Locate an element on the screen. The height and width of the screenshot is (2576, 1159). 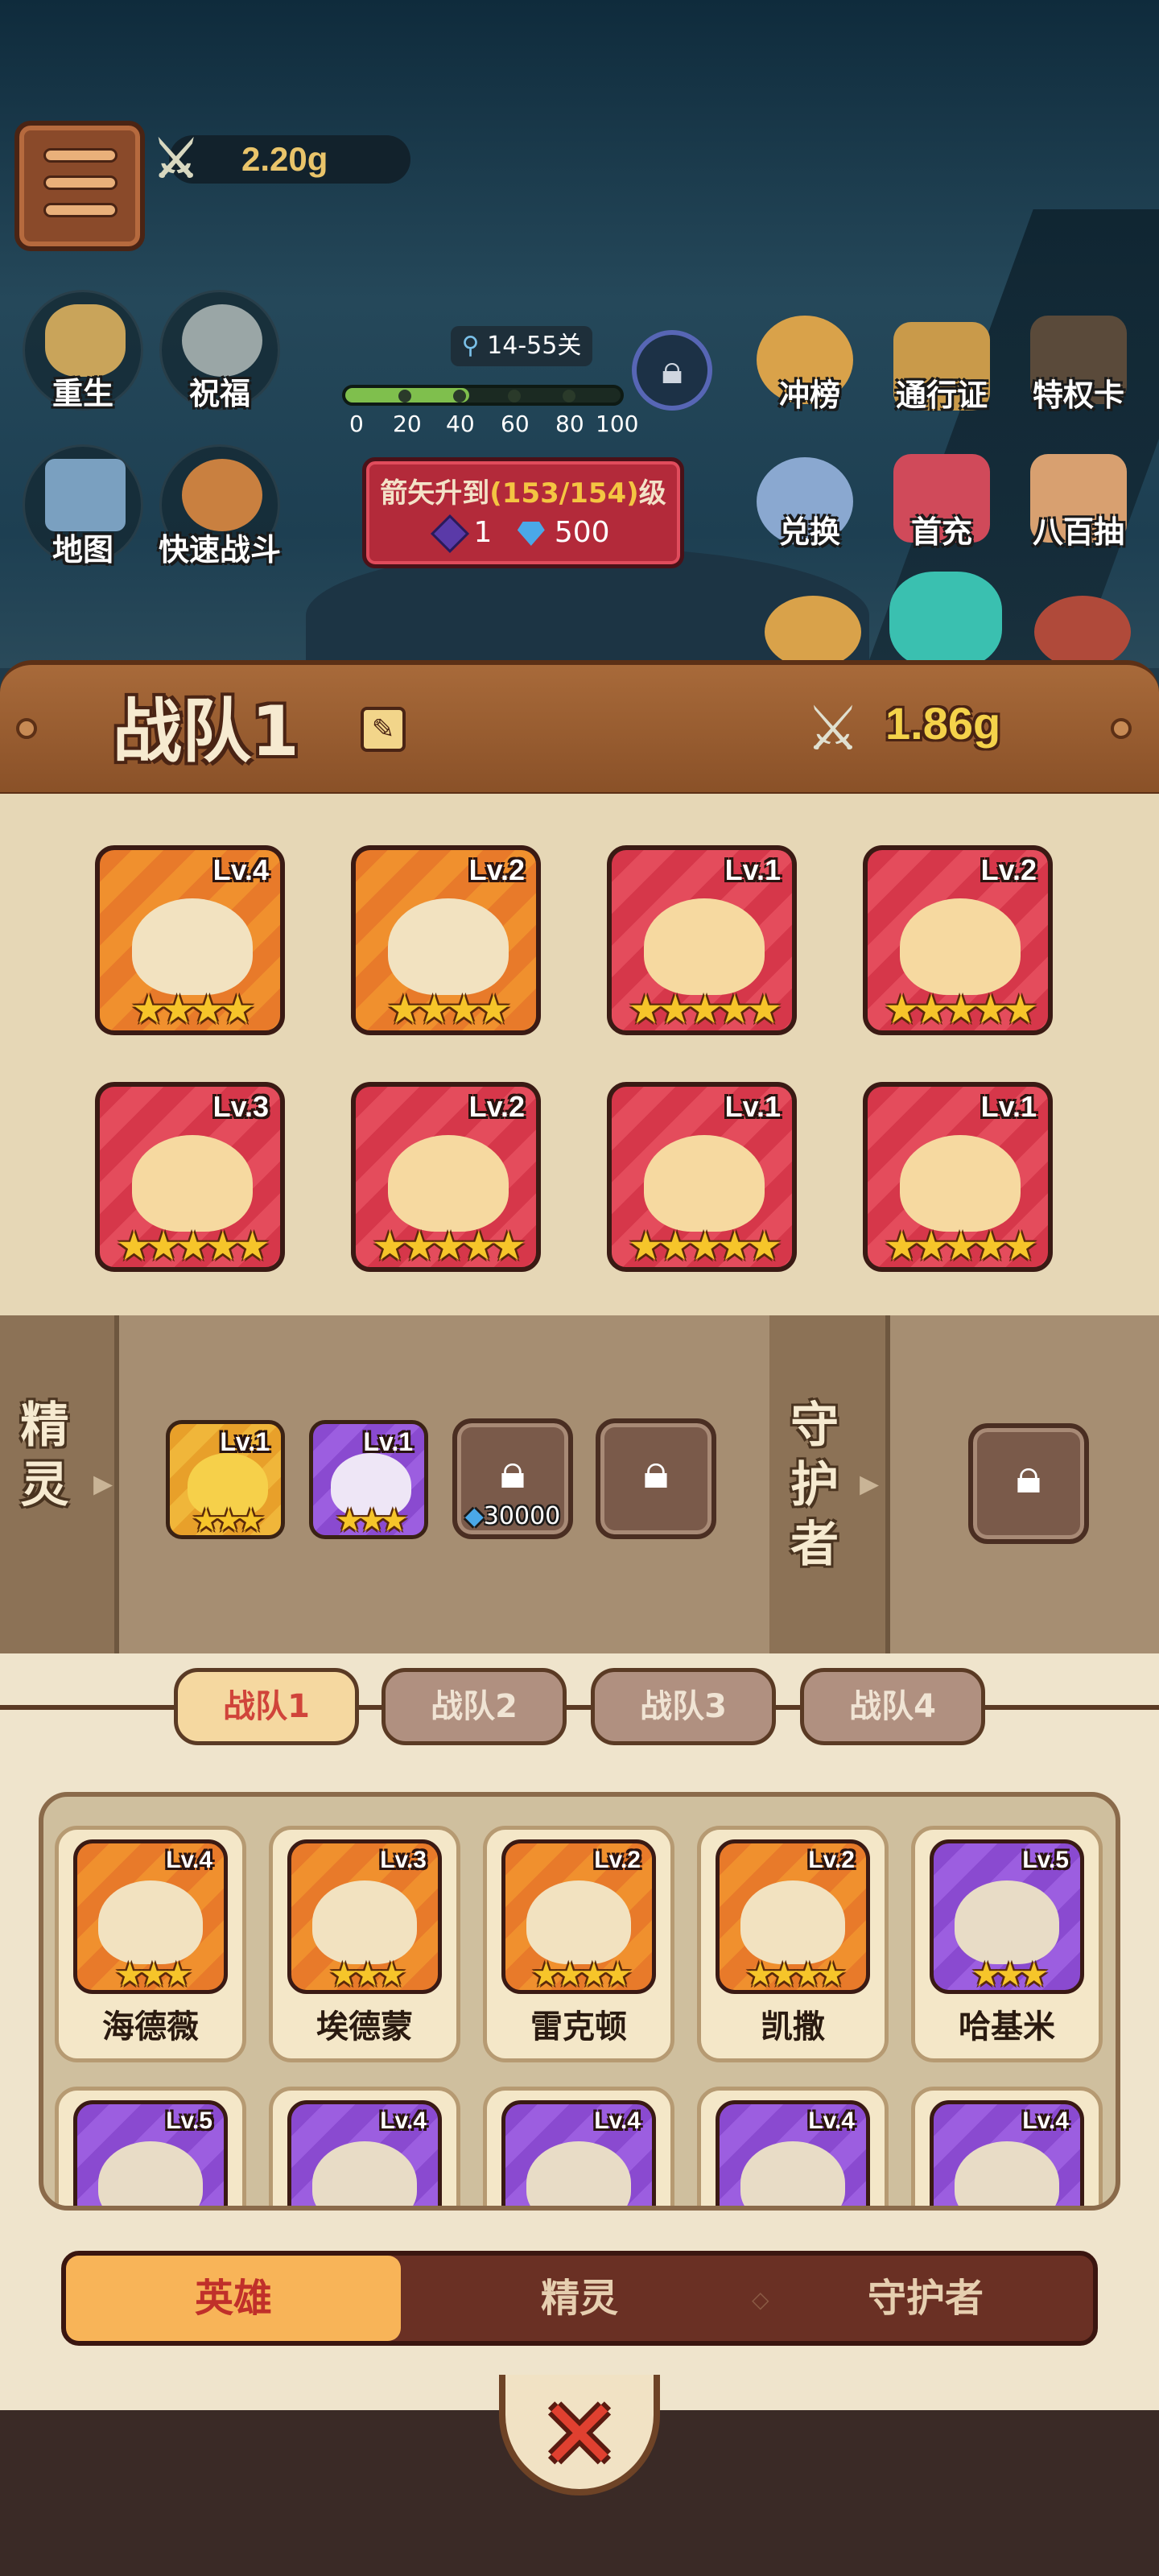
hero-name: 海德薇 is located at coordinates (150, 2027).